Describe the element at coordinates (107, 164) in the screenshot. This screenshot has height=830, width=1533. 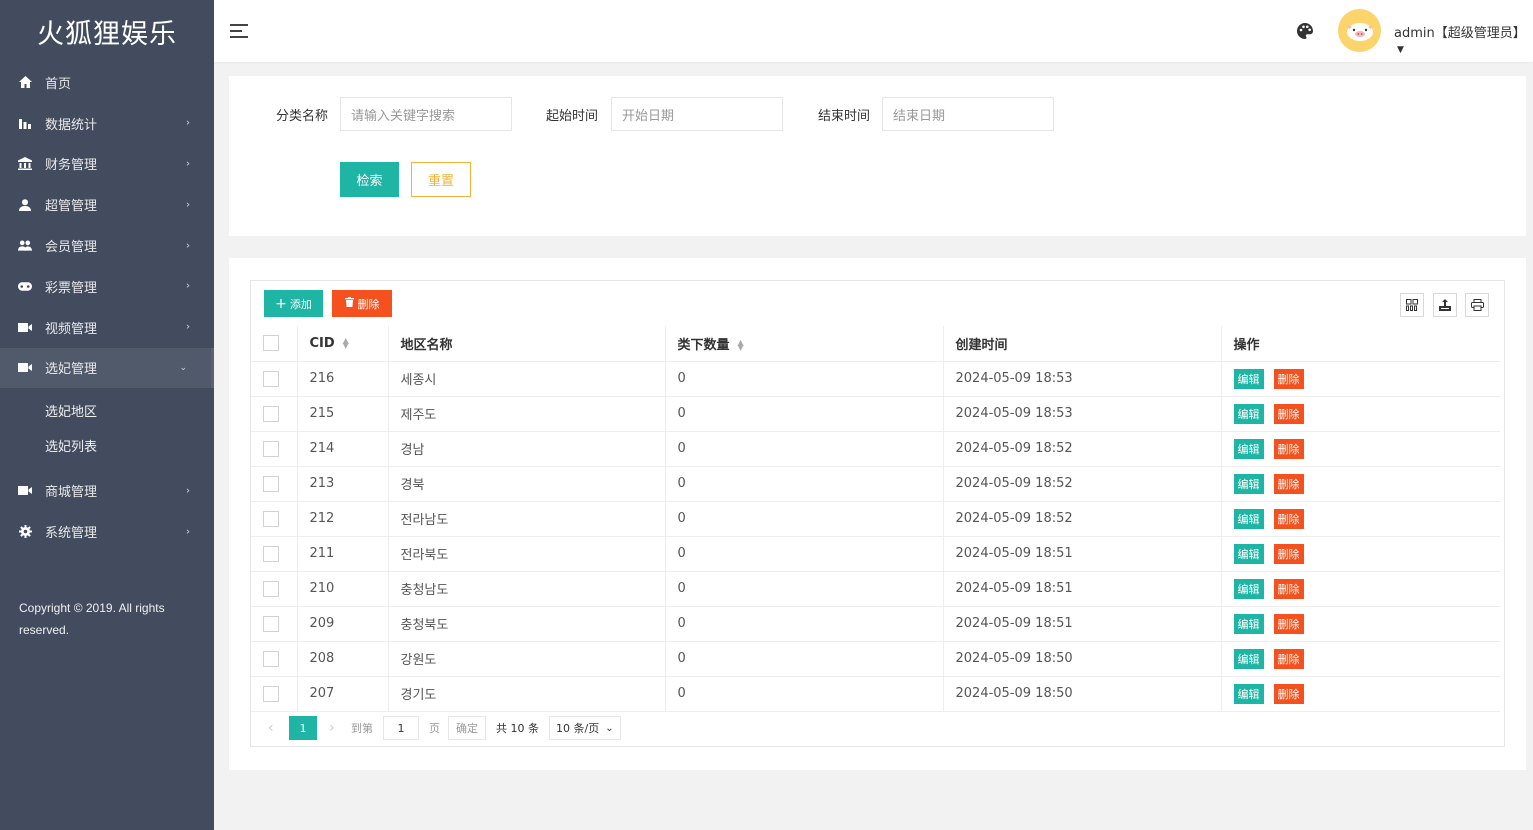
I see `sidebar-item-finance: 财务管理 ›` at that location.